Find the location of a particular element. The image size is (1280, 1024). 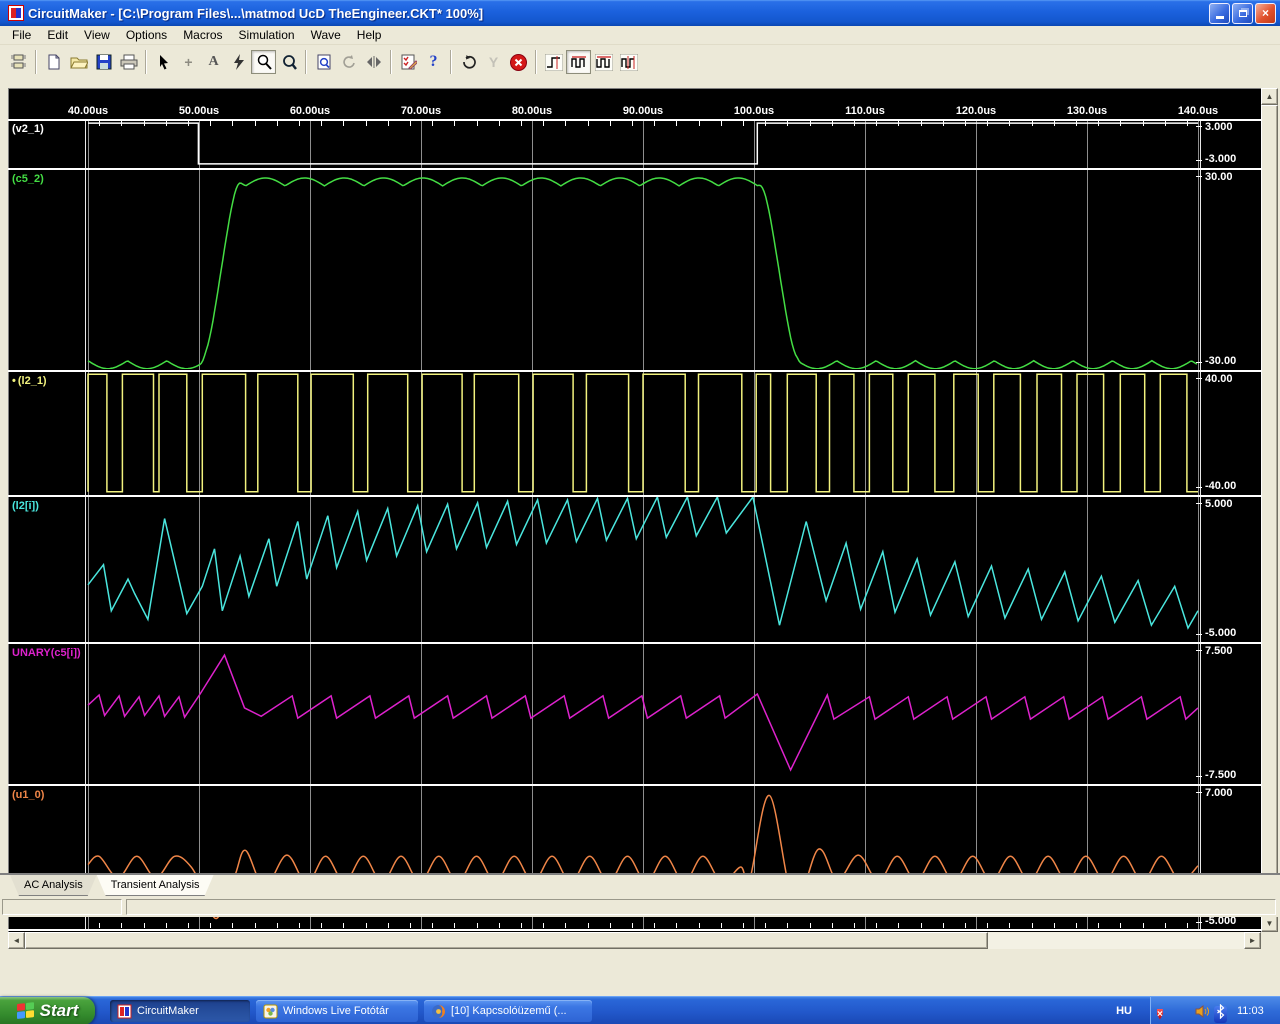

status-cell-left is located at coordinates (62, 907).